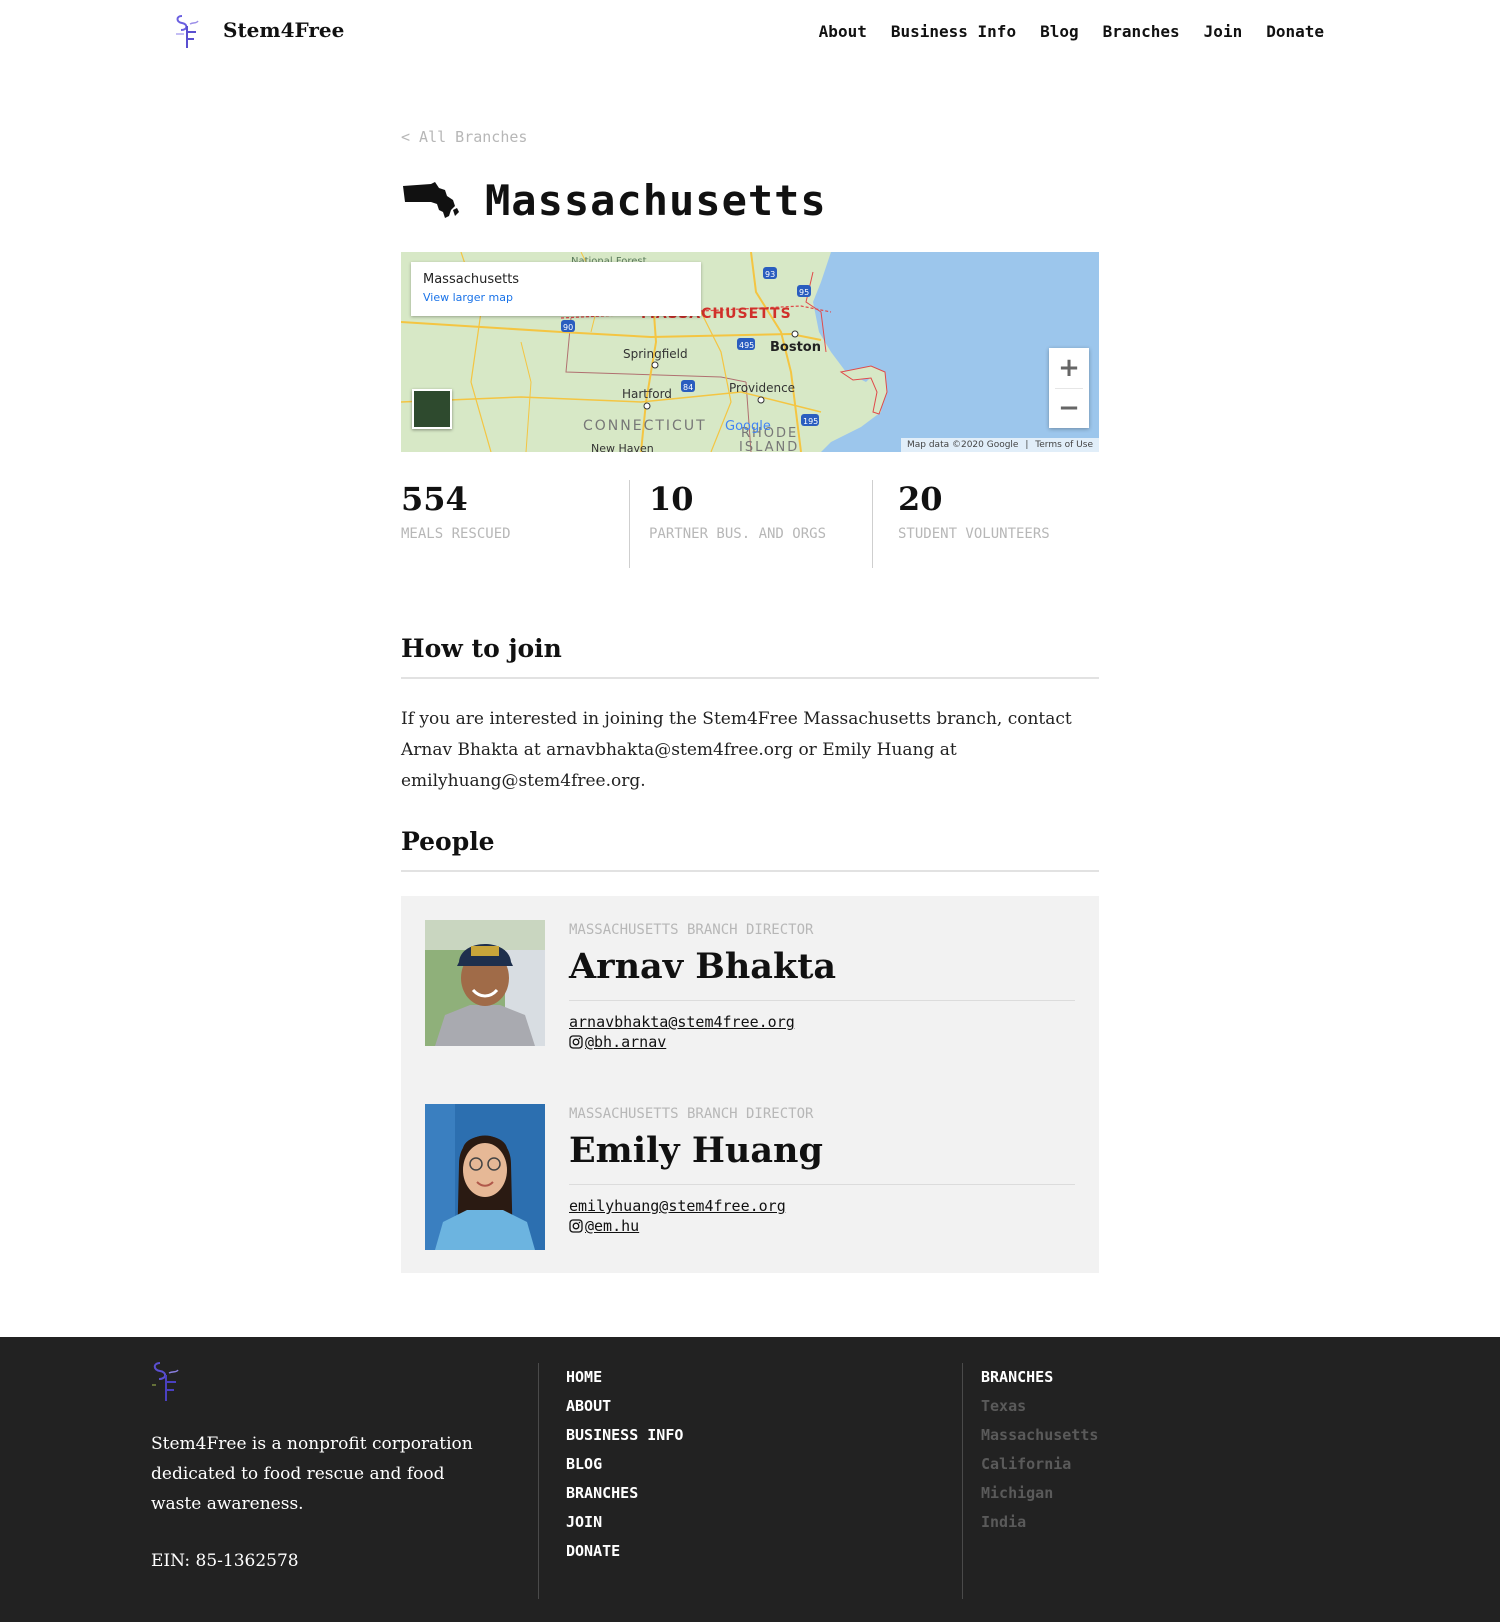  What do you see at coordinates (481, 648) in the screenshot?
I see `how-to-join-heading: How to join` at bounding box center [481, 648].